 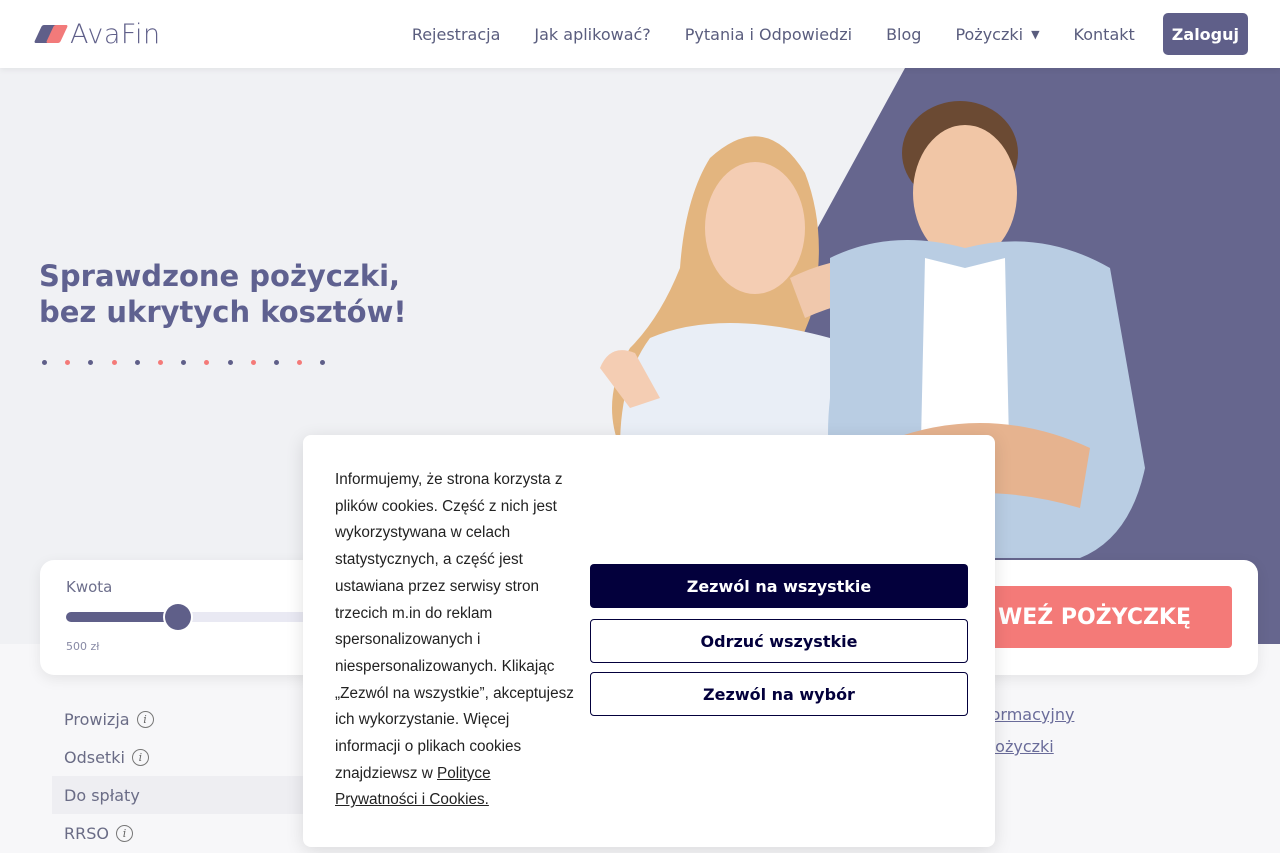 I want to click on nav-pytania: Pytania i Odpowiedzi, so click(x=768, y=34).